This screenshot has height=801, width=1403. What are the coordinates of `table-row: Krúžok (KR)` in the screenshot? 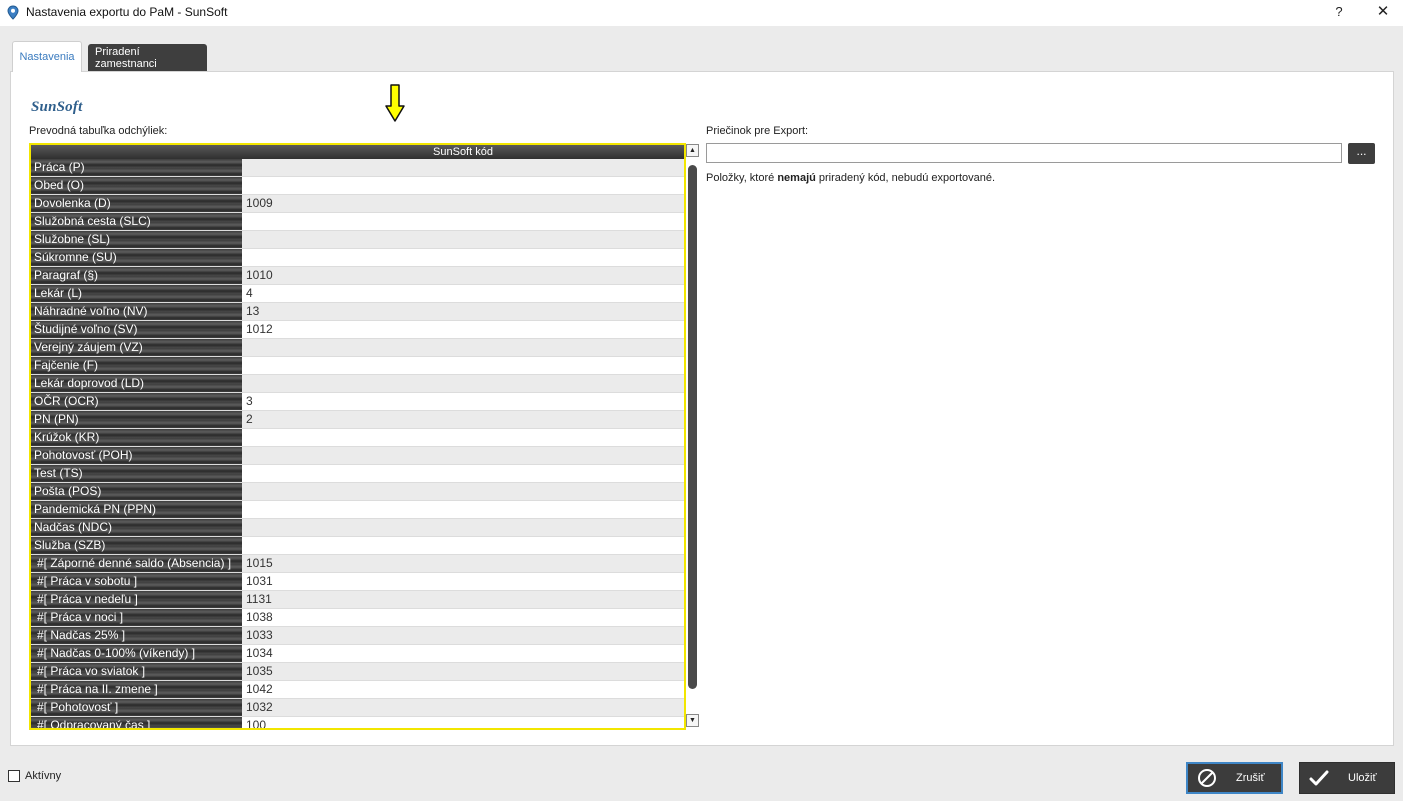 It's located at (357, 438).